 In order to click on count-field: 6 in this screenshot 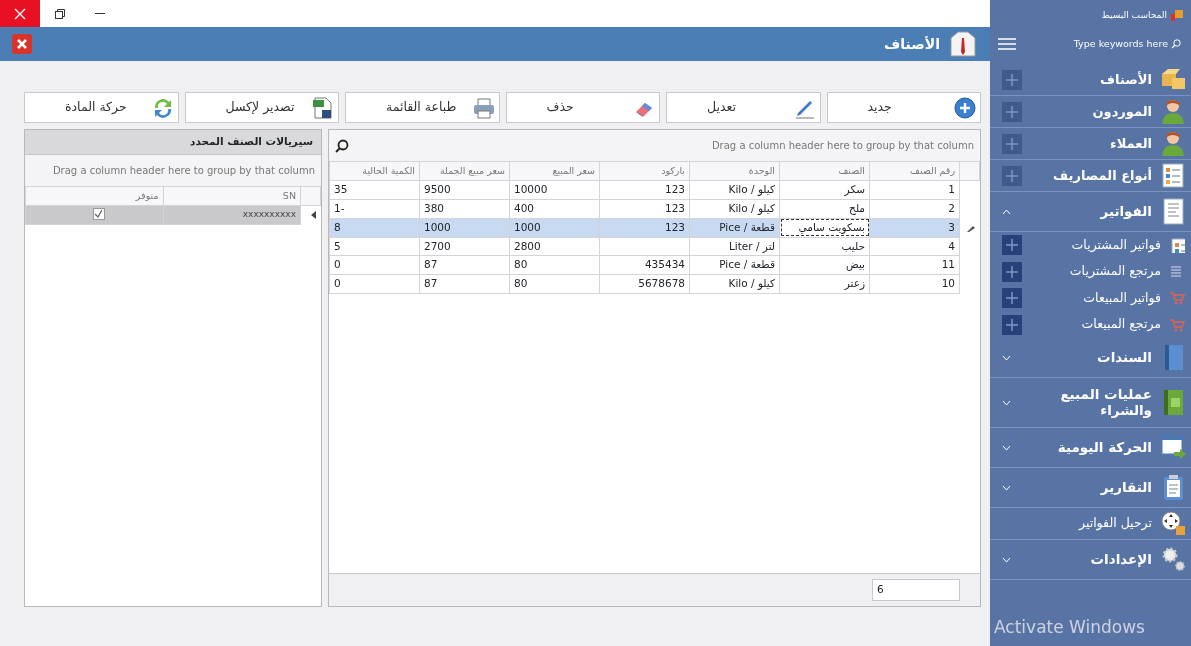, I will do `click(916, 590)`.